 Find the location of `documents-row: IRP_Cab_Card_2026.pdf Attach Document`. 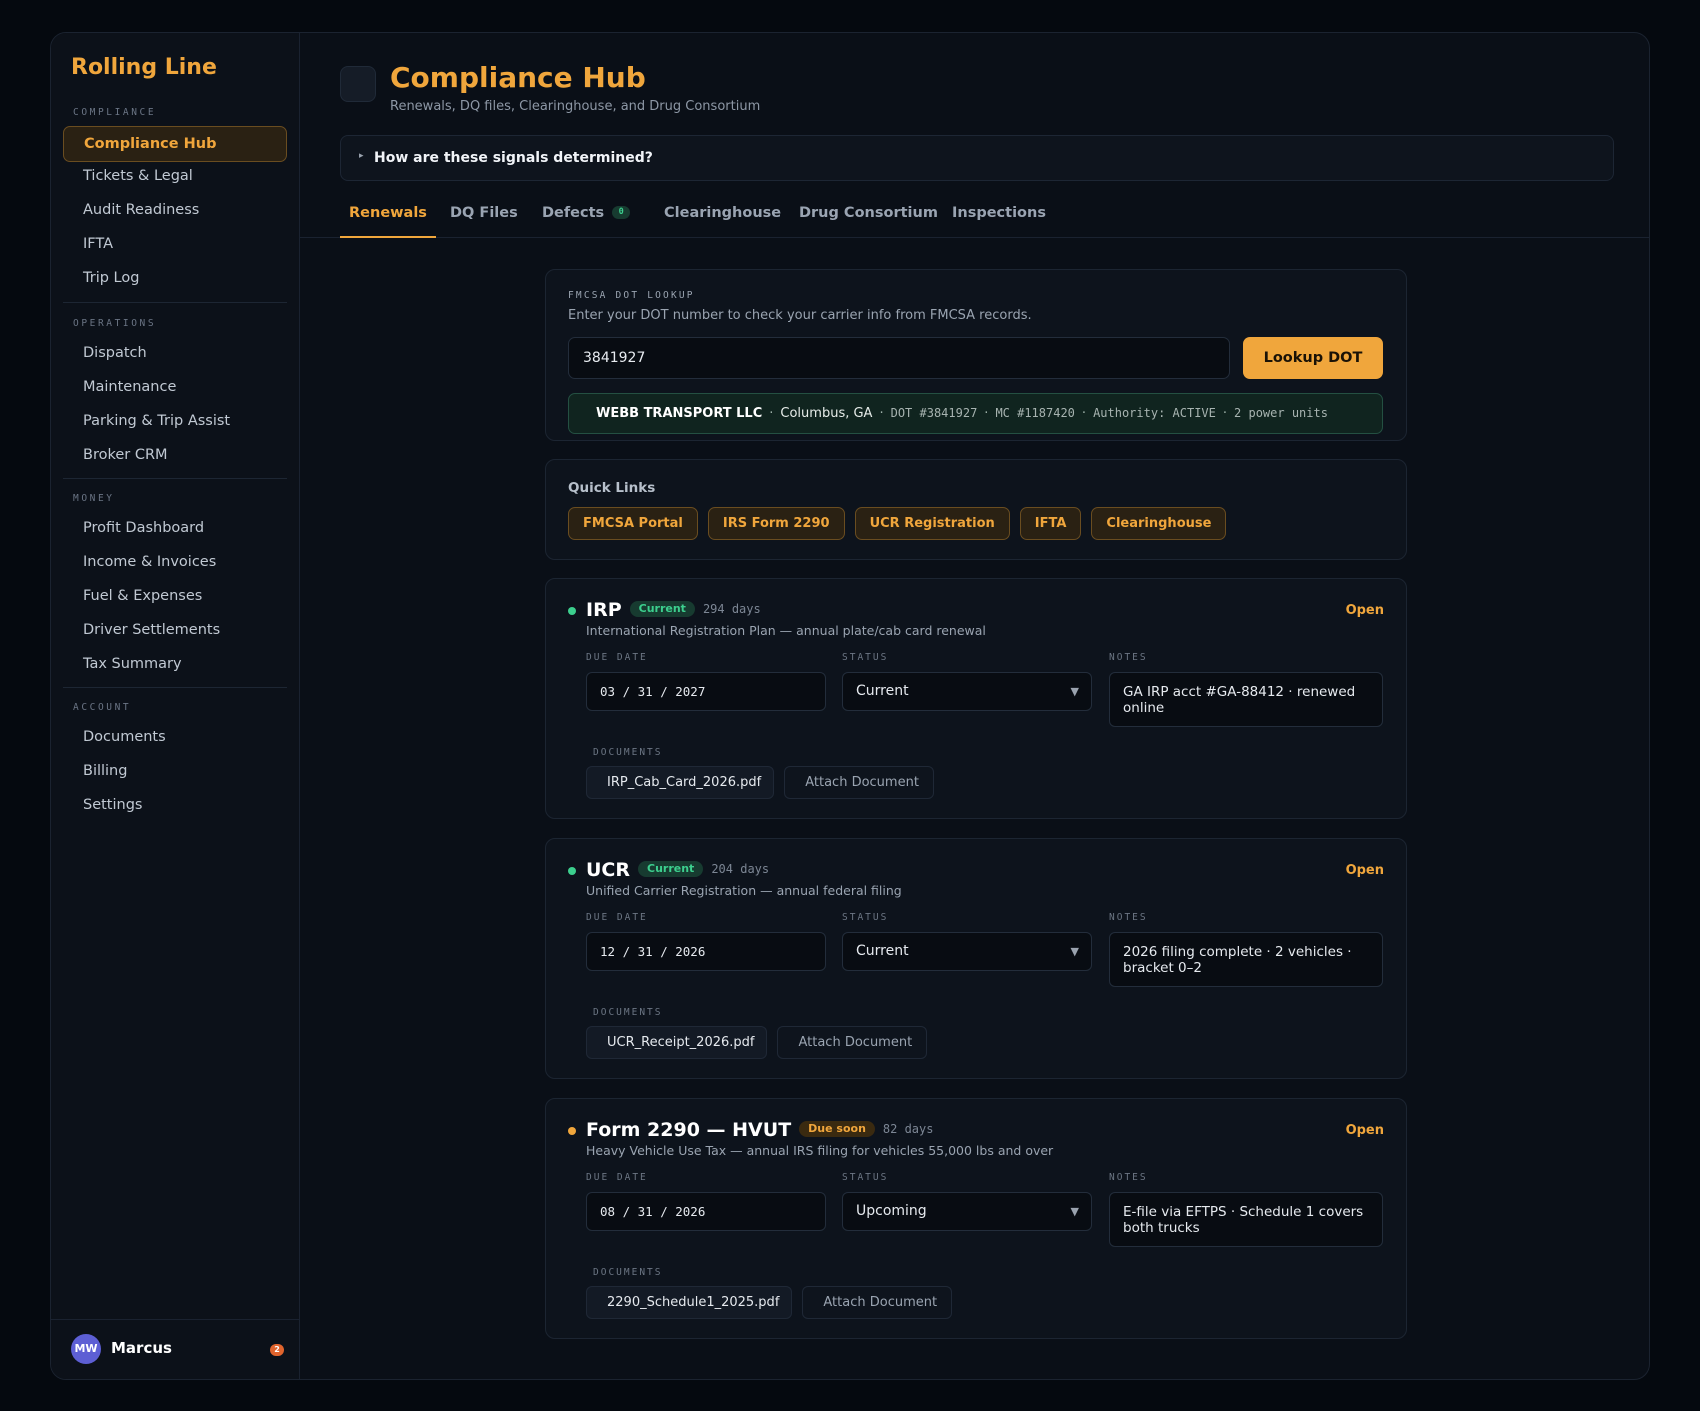

documents-row: IRP_Cab_Card_2026.pdf Attach Document is located at coordinates (760, 782).